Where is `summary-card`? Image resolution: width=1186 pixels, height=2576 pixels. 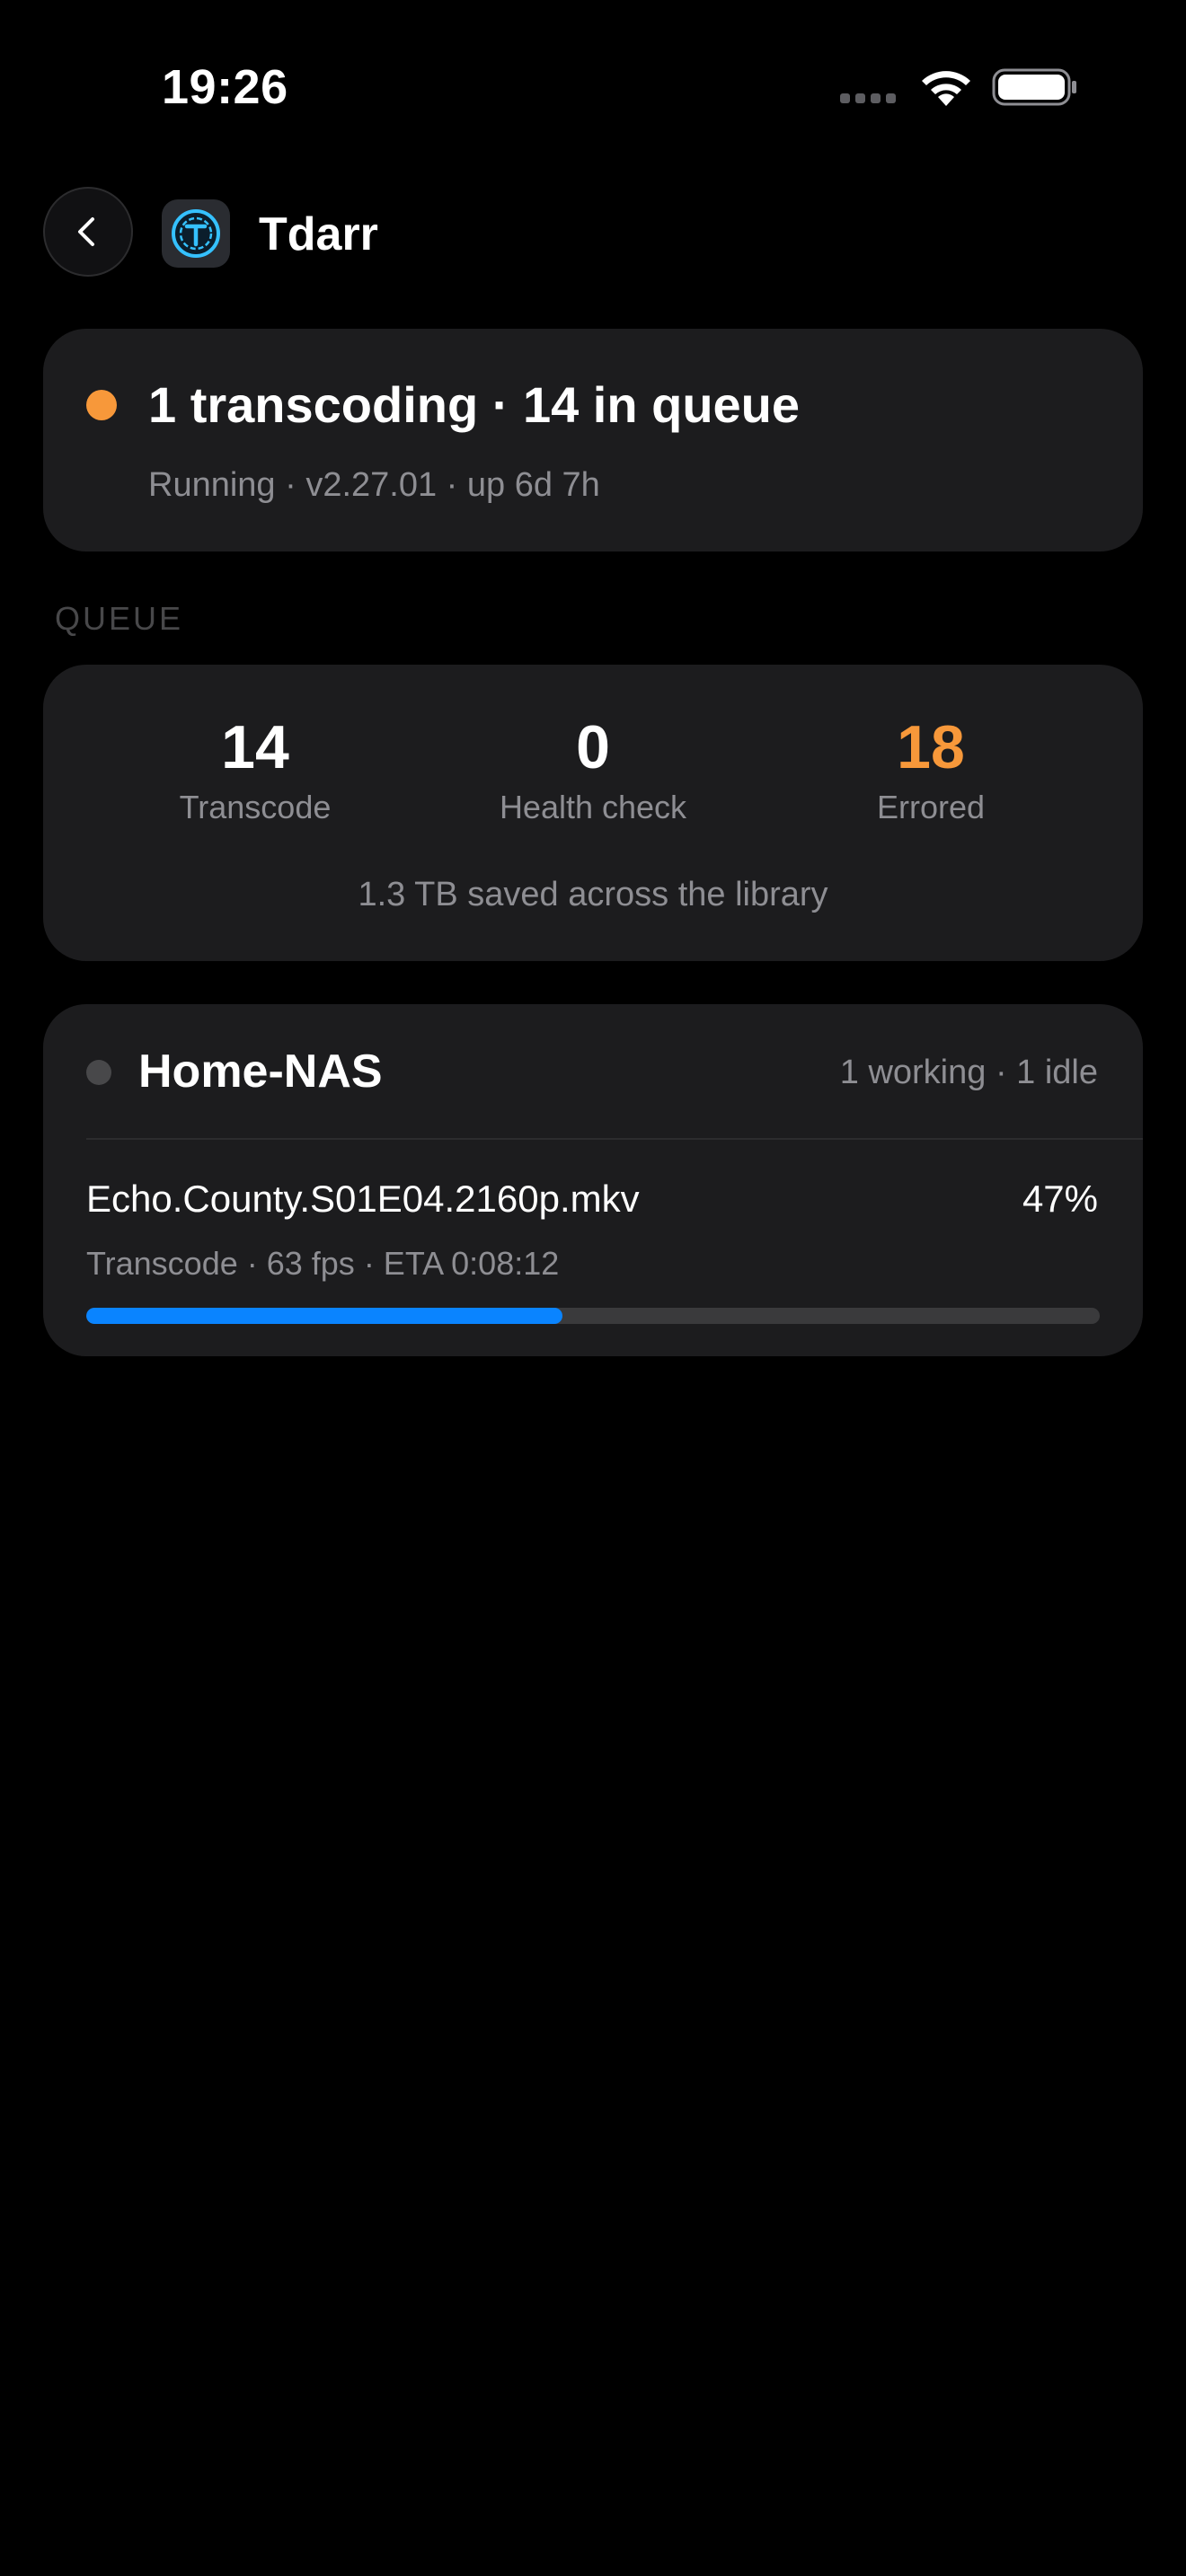
summary-card is located at coordinates (593, 440).